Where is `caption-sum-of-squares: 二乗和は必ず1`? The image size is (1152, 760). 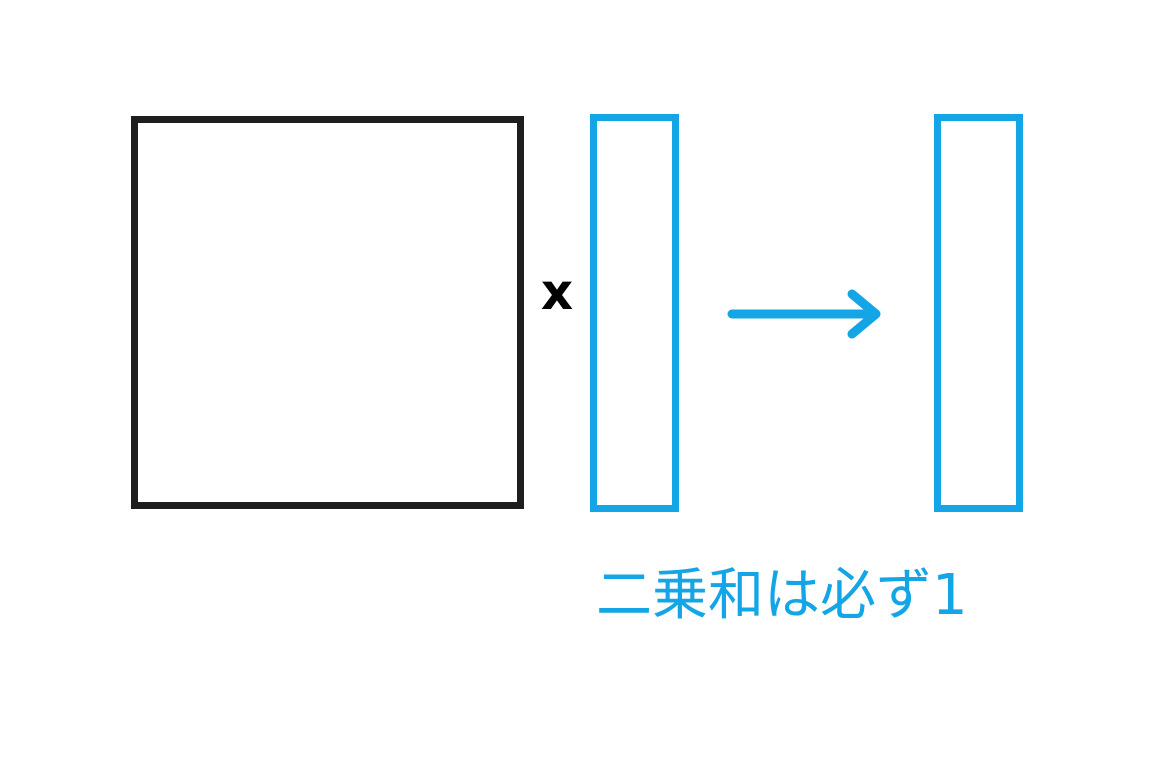
caption-sum-of-squares: 二乗和は必ず1 is located at coordinates (782, 595).